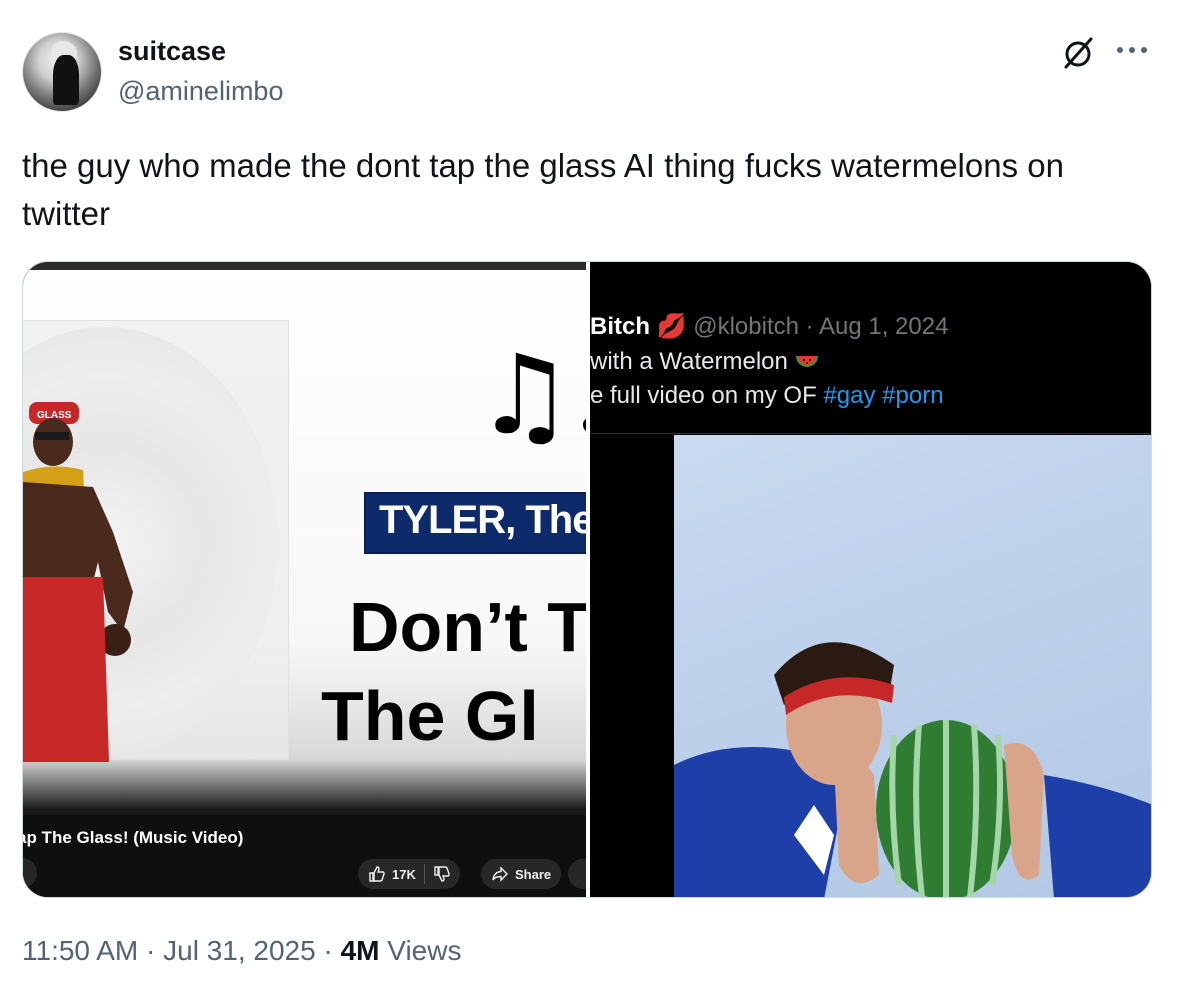 This screenshot has height=1000, width=1178. I want to click on tweet-meta: 11:50 AM · Jul 31, 2025 · 4M Views, so click(241, 951).